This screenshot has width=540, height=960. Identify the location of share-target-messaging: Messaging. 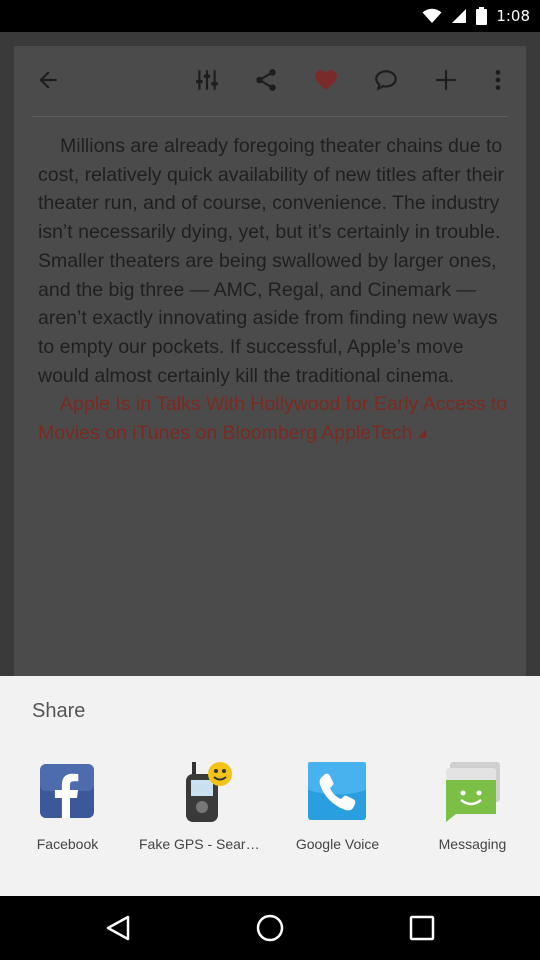
(472, 815).